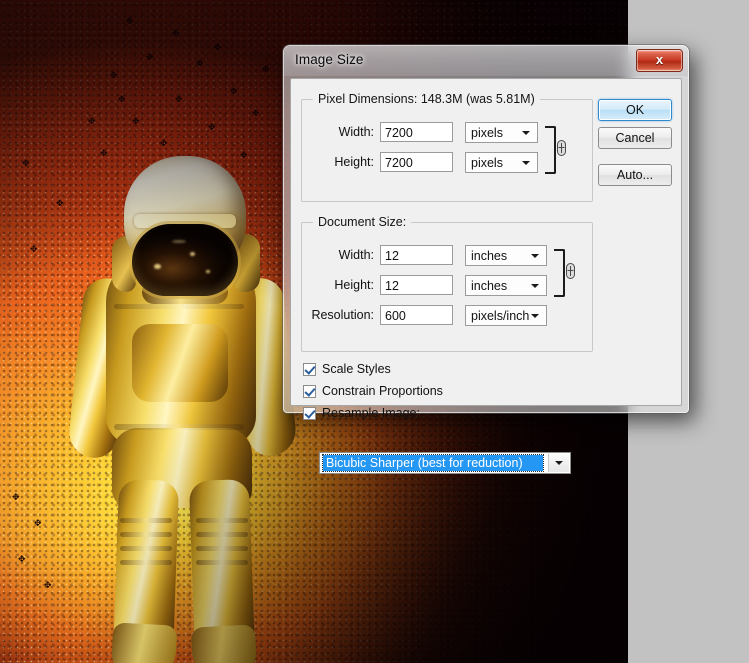 The image size is (749, 663). What do you see at coordinates (489, 256) in the screenshot?
I see `doc-width-unit-value: inches` at bounding box center [489, 256].